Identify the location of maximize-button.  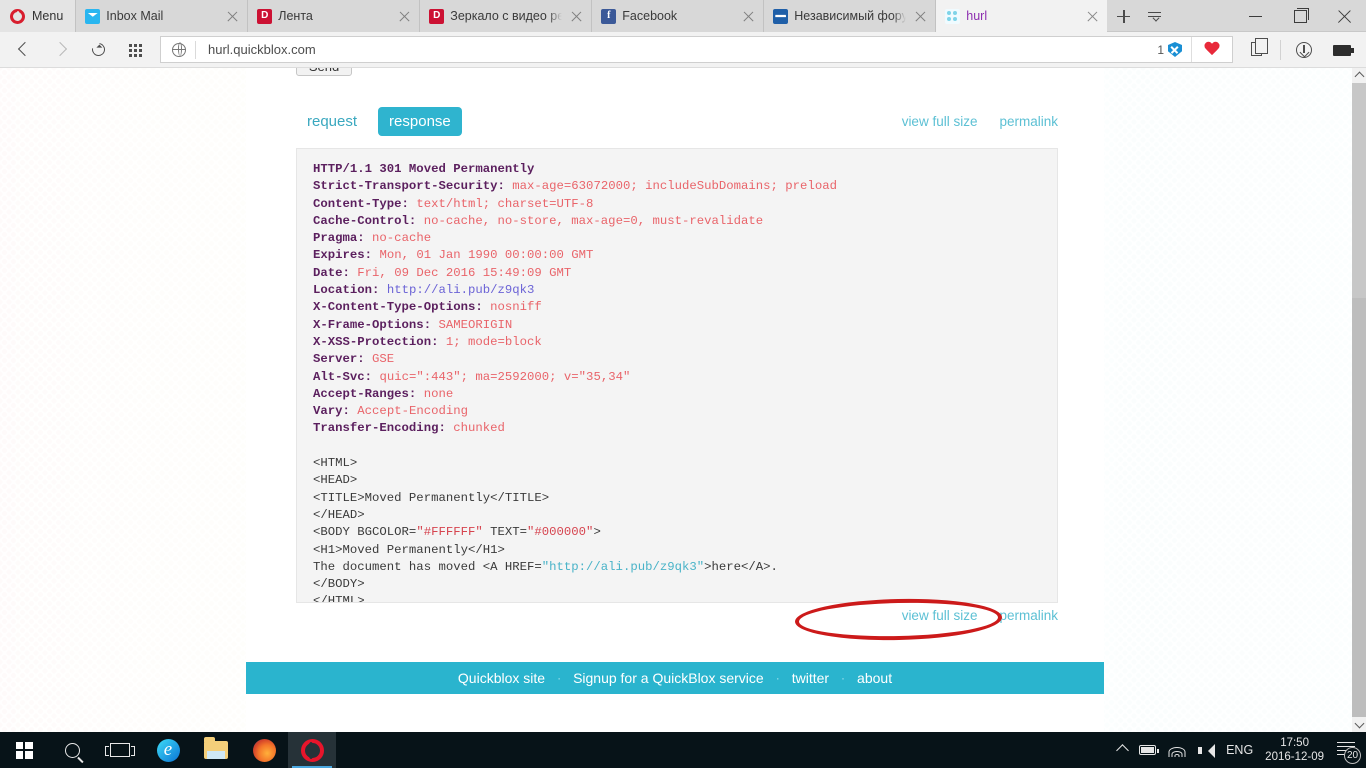
(1300, 16).